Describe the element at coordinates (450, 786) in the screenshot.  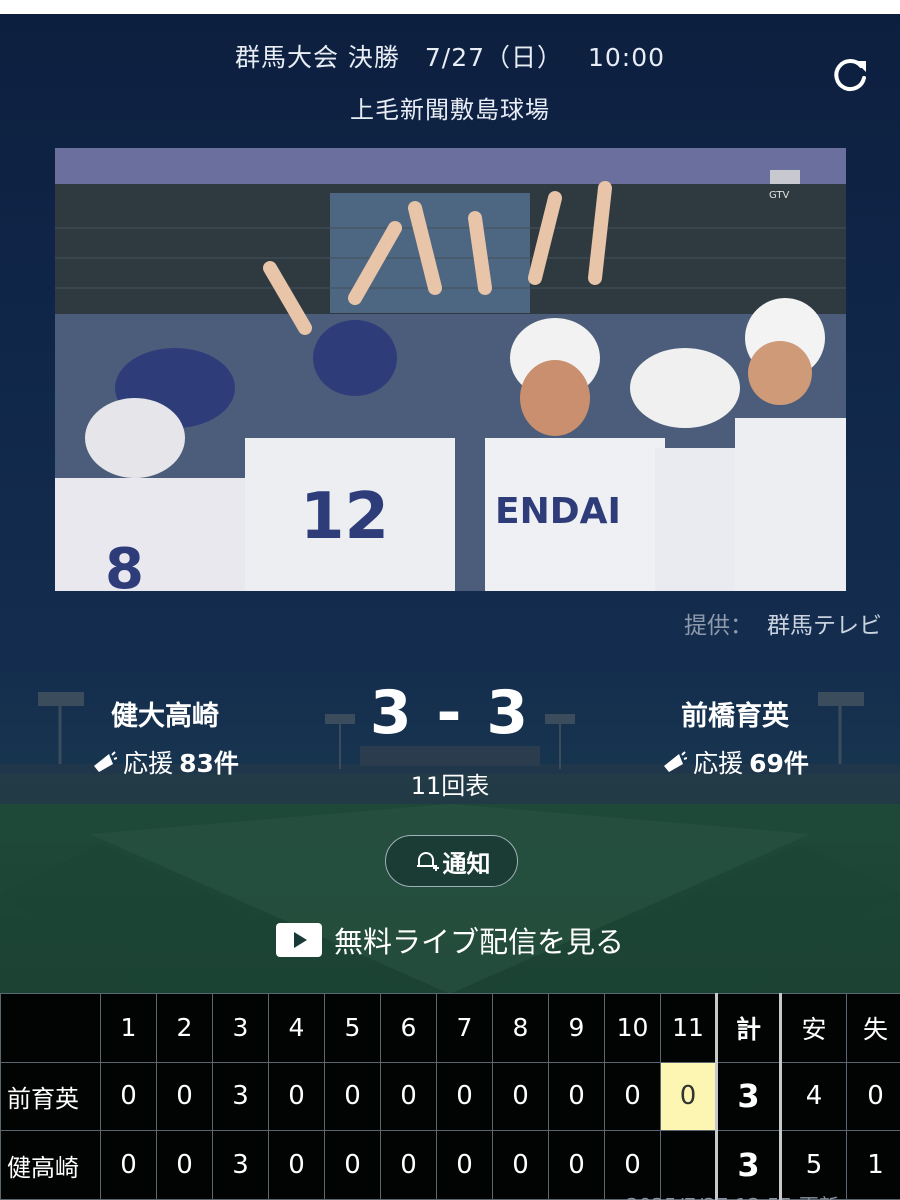
I see `current-inning: 11回表` at that location.